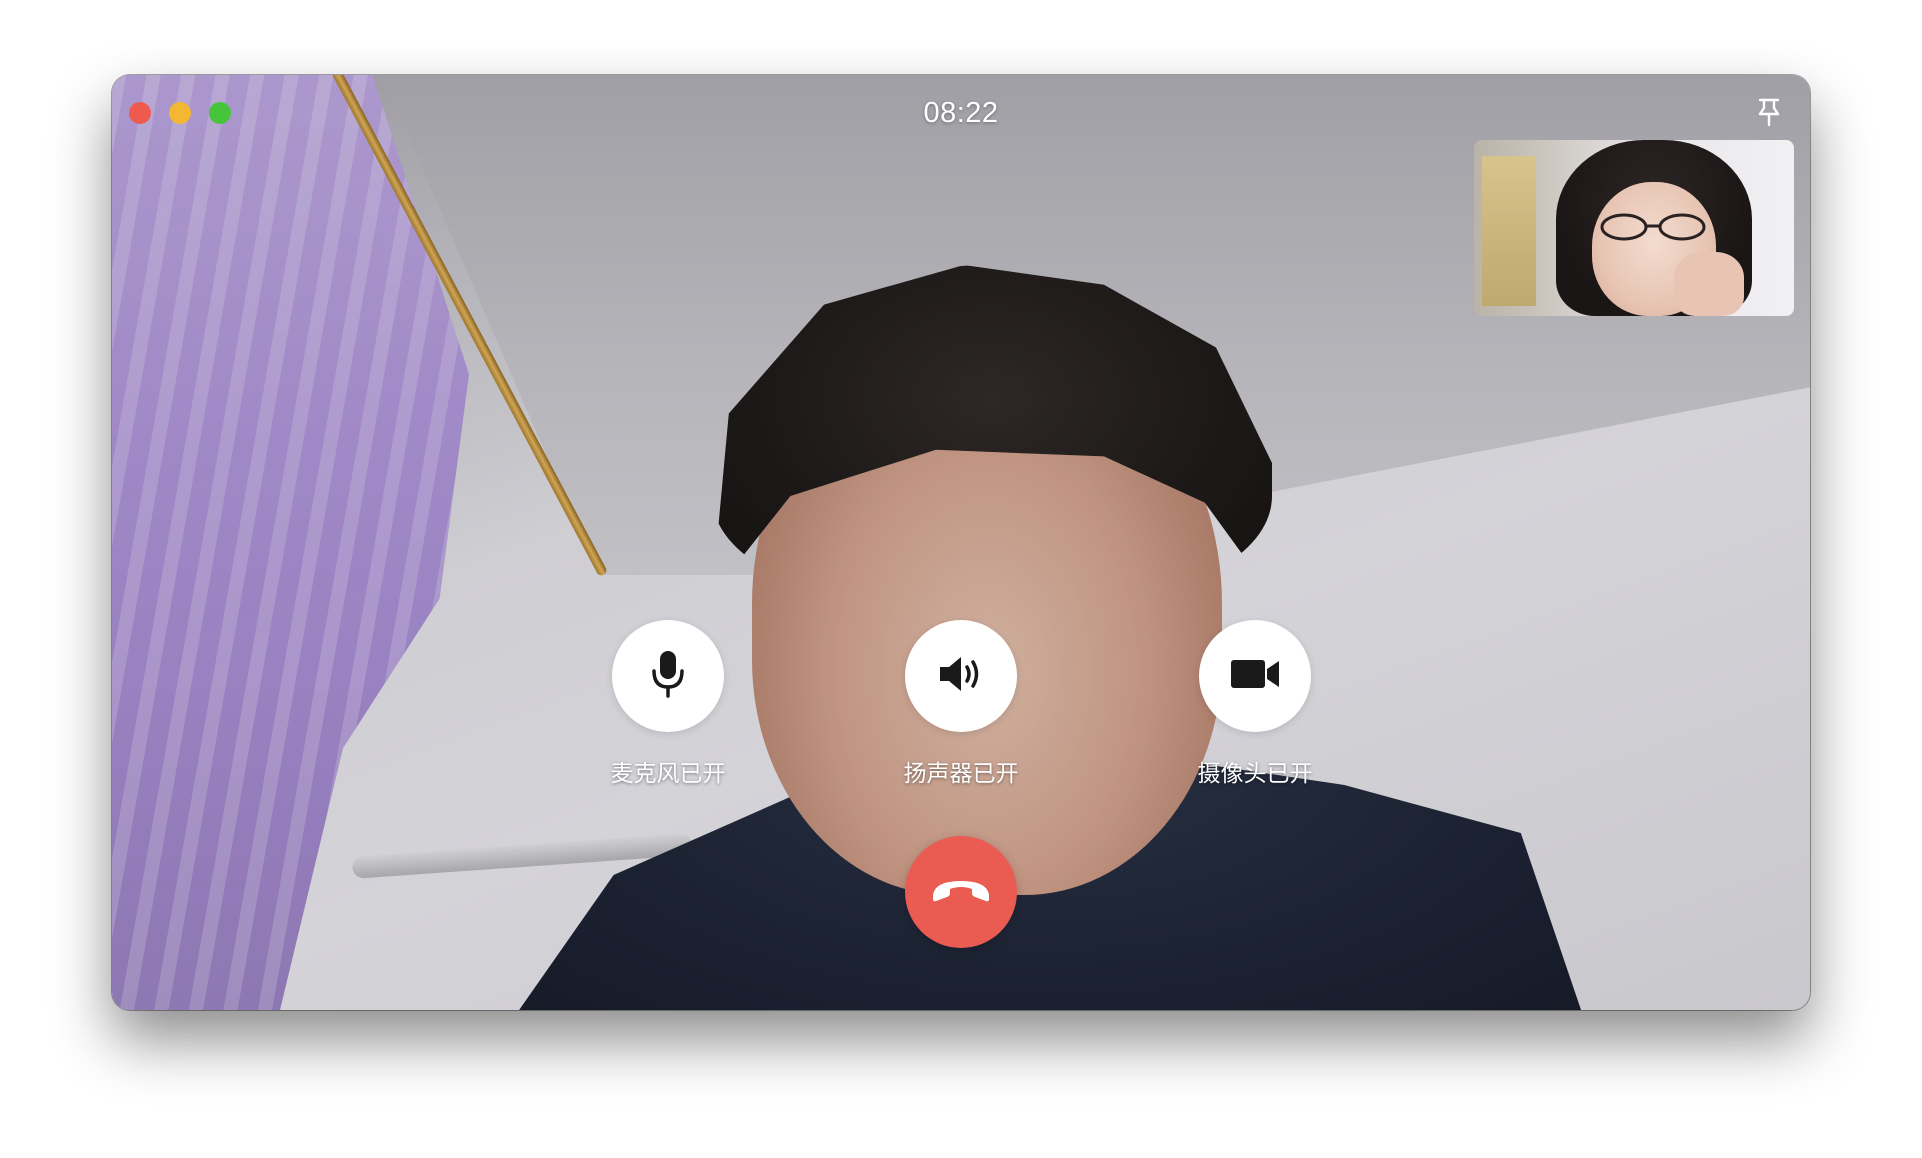  Describe the element at coordinates (1255, 774) in the screenshot. I see `camera-label: 摄像头已开` at that location.